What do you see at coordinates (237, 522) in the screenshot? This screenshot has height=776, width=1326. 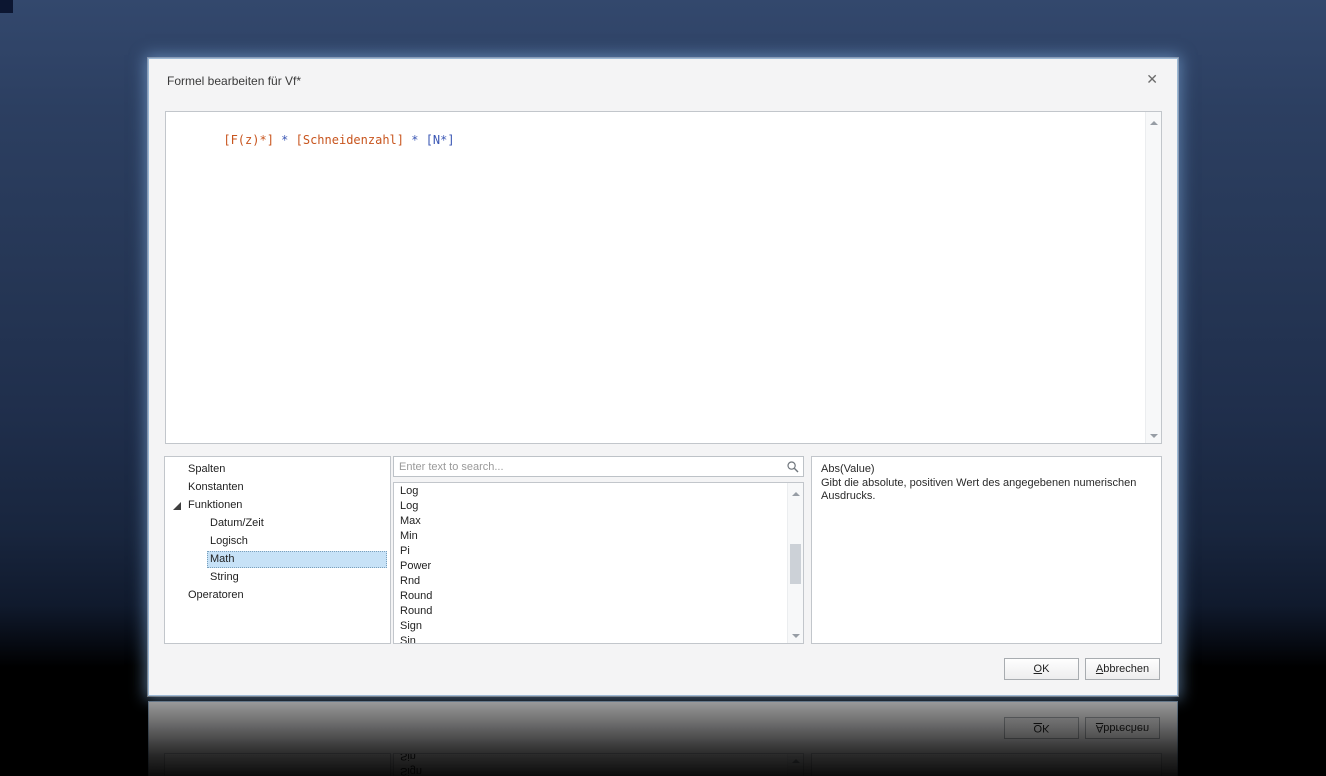 I see `tree-item-label: Datum/Zeit` at bounding box center [237, 522].